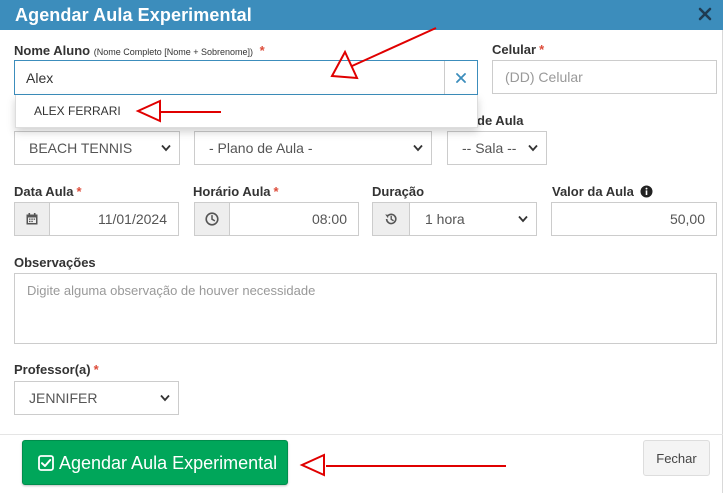 The image size is (723, 493). What do you see at coordinates (261, 148) in the screenshot?
I see `plano-aula-value: - Plano de Aula -` at bounding box center [261, 148].